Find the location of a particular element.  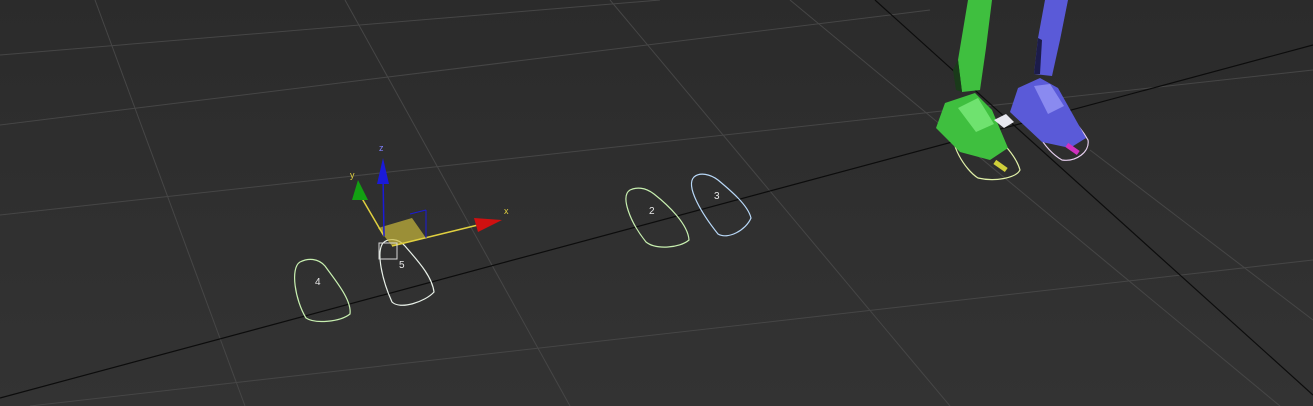

z-axis-line is located at coordinates (383, 205).